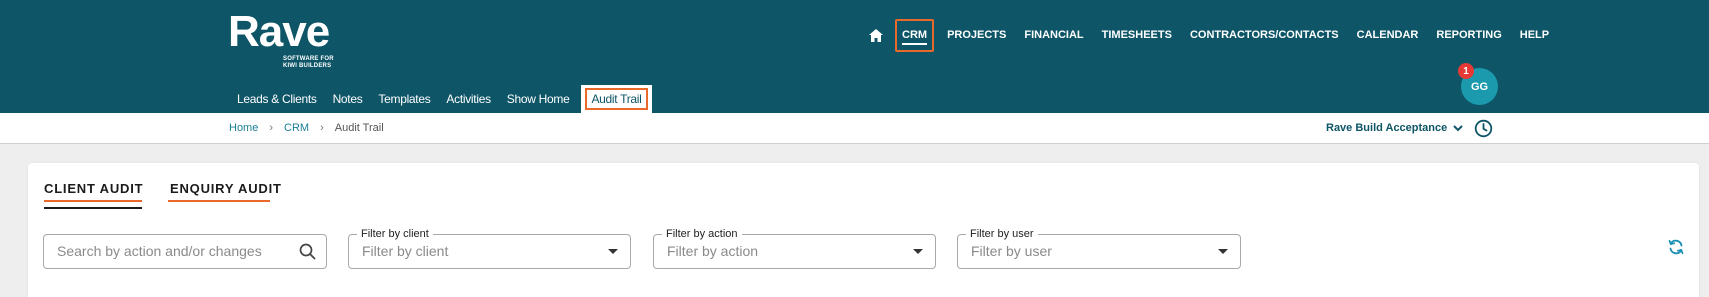  Describe the element at coordinates (1387, 128) in the screenshot. I see `project-selector-value: Rave Build Acceptance` at that location.